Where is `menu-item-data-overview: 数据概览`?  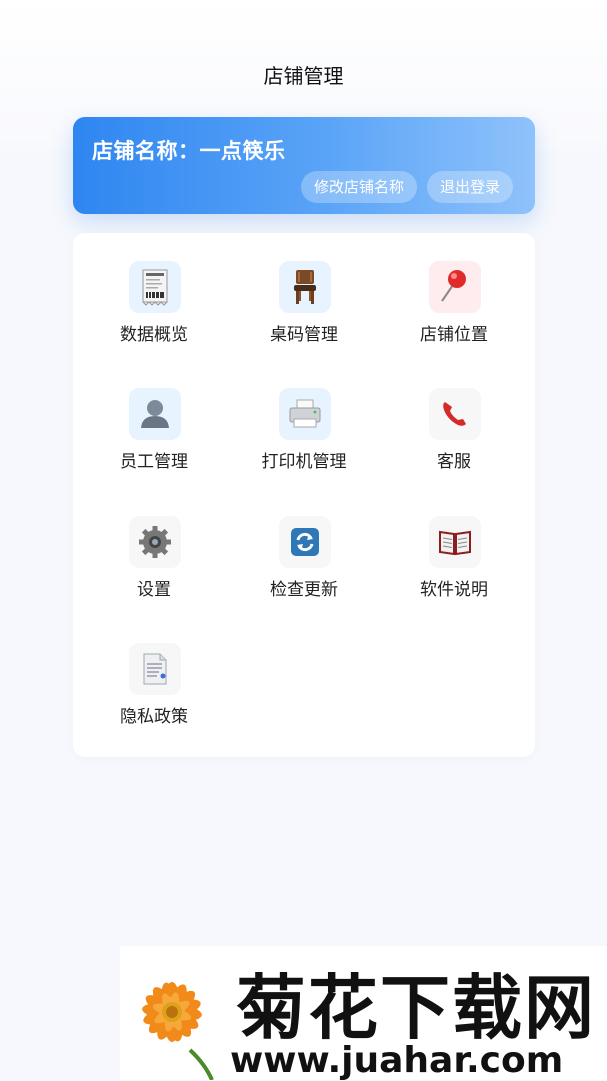
menu-item-data-overview: 数据概览 is located at coordinates (154, 289).